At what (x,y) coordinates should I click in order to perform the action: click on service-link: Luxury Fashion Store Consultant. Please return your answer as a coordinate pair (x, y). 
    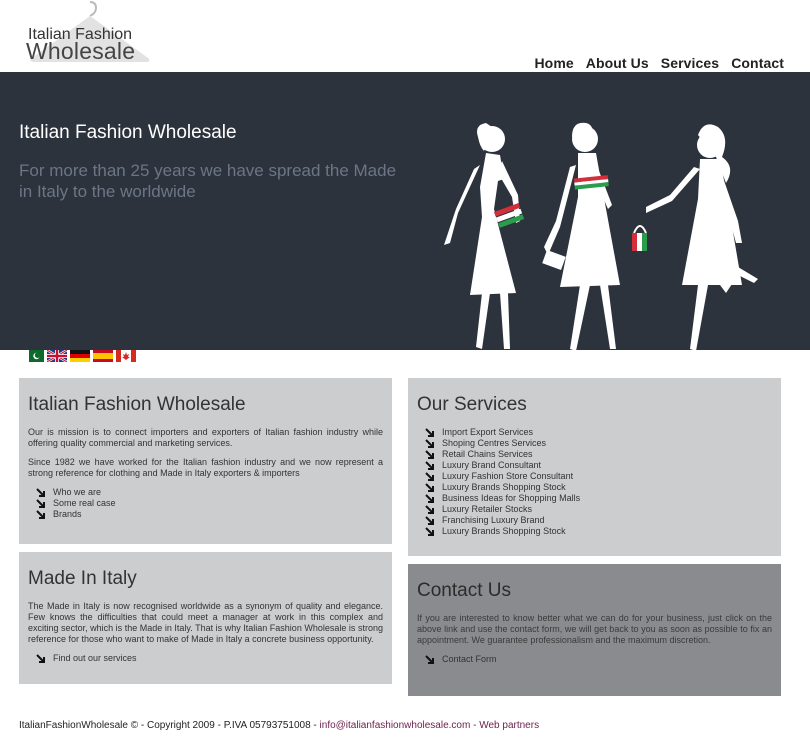
    Looking at the image, I should click on (598, 476).